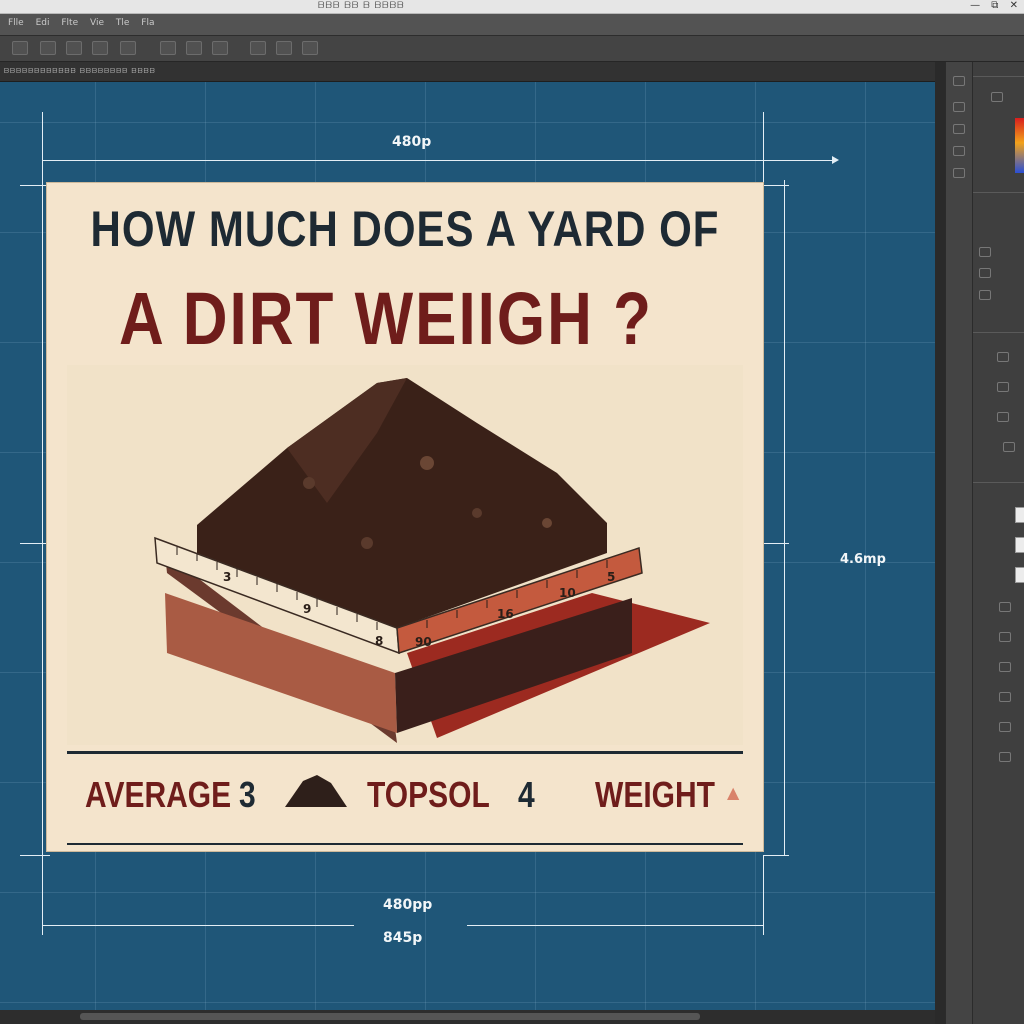 This screenshot has height=1024, width=1024. What do you see at coordinates (227, 577) in the screenshot?
I see `ruler-mark-3: 3` at bounding box center [227, 577].